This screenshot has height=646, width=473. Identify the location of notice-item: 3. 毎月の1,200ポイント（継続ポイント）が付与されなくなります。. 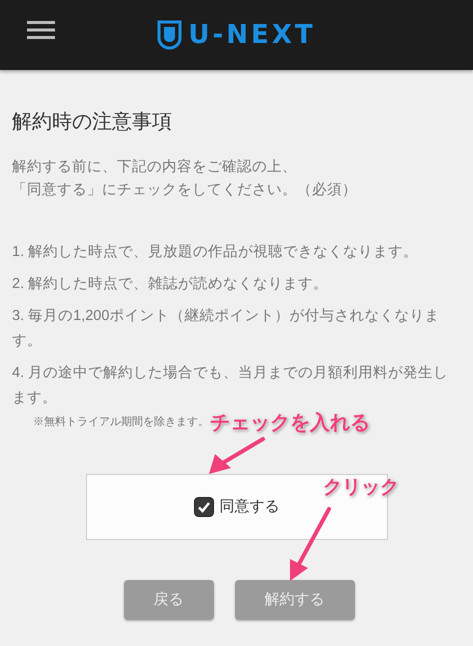
(226, 329).